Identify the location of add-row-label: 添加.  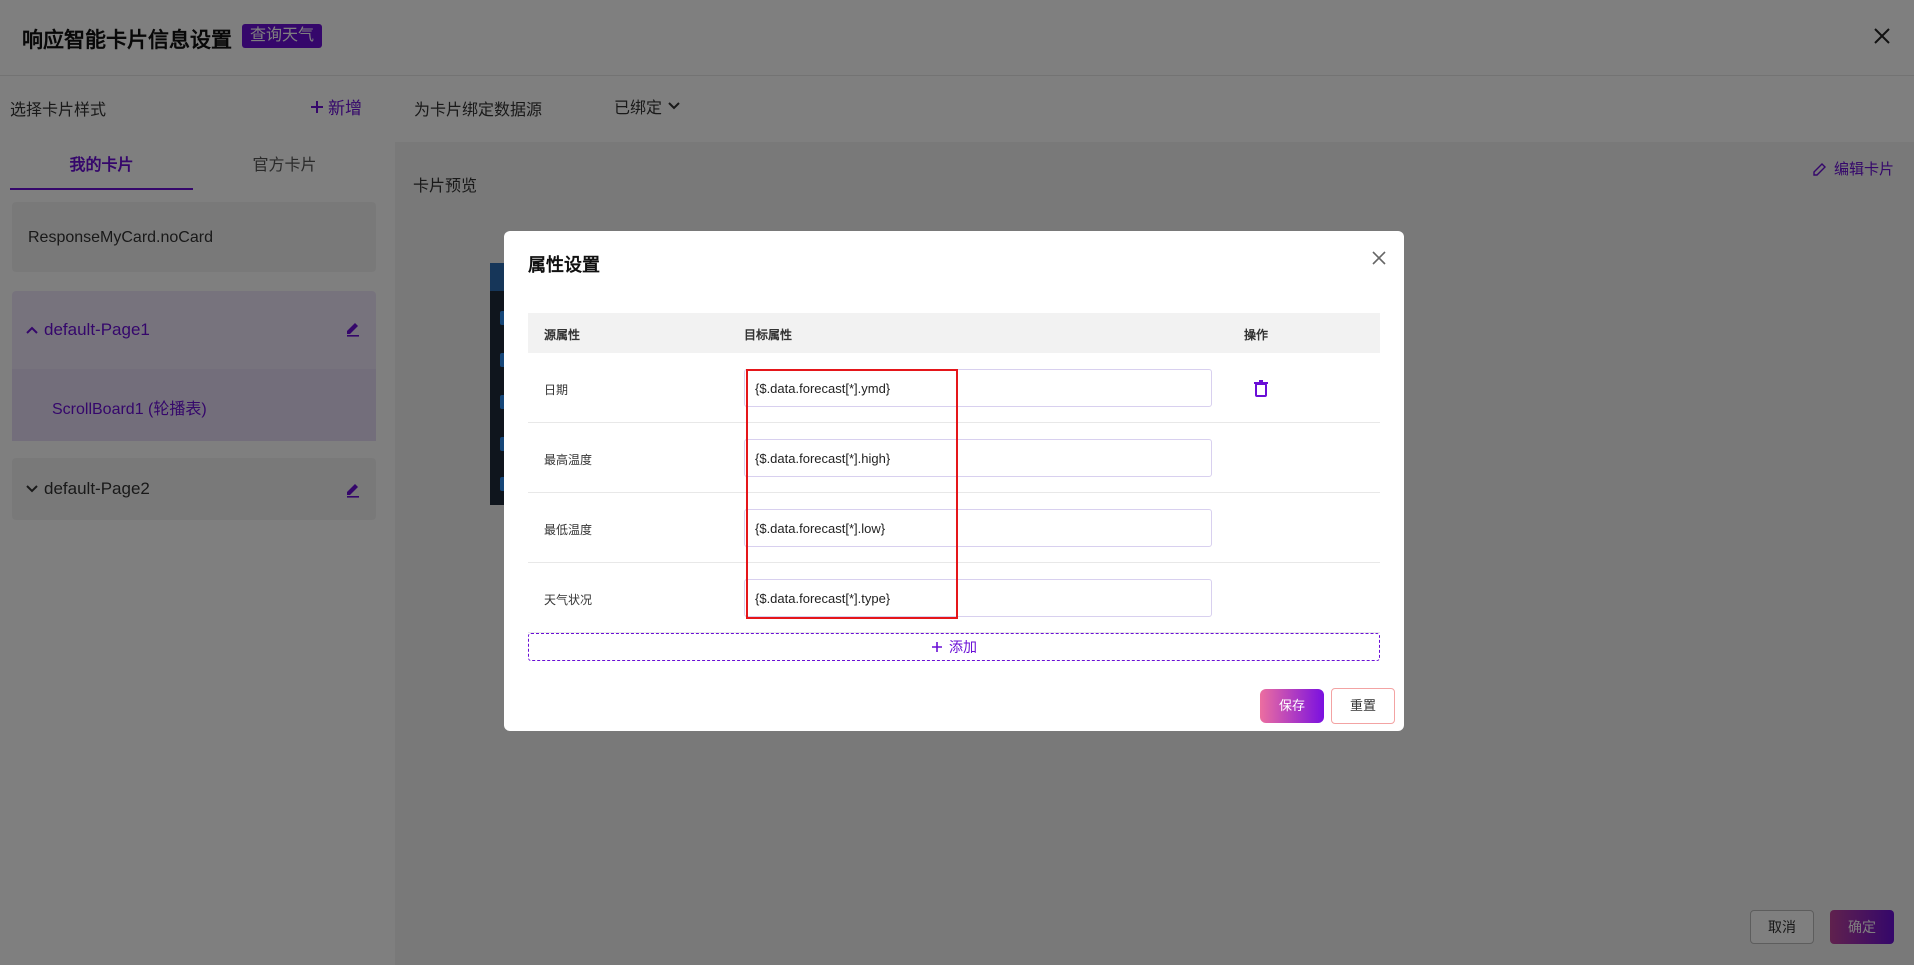
(963, 647).